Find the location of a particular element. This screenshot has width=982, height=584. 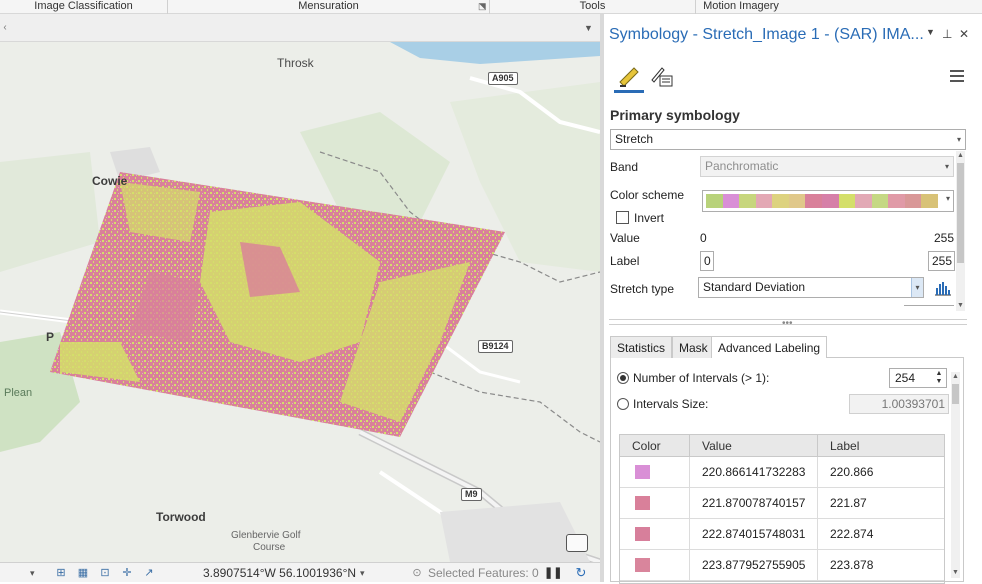

table-row: 220.866141732283 220.866 is located at coordinates (782, 472).